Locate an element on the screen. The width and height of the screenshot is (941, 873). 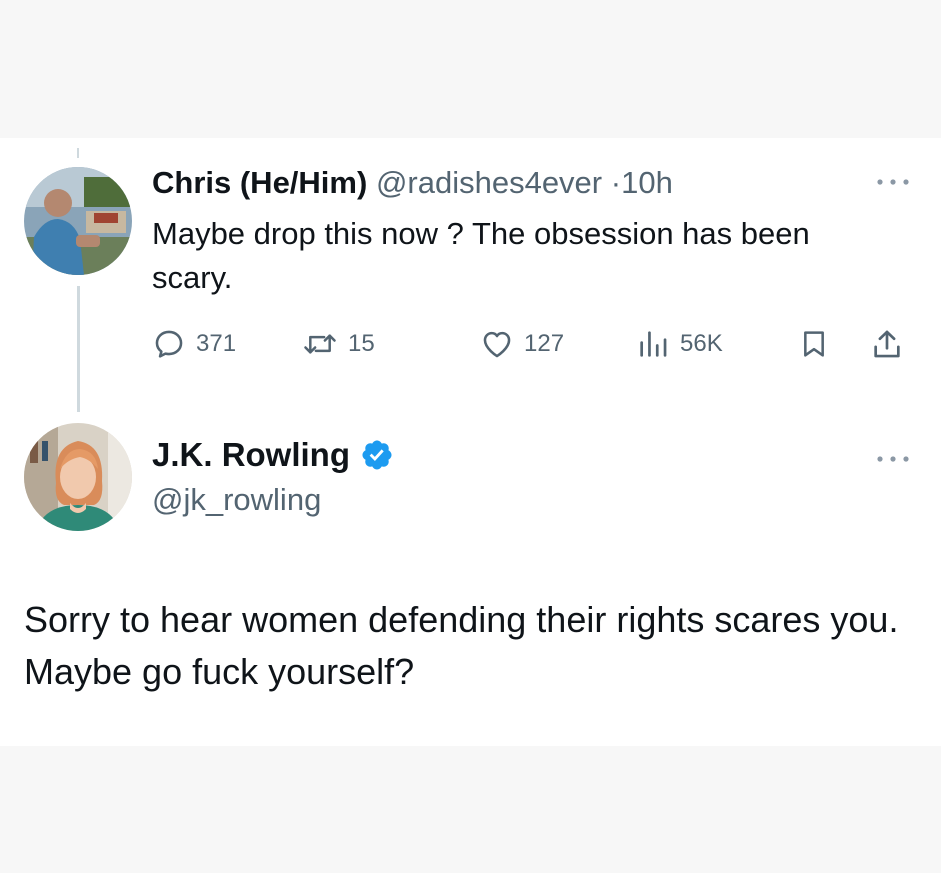
reply-header: Chris (He/Him) @radishes4ever ·10h is located at coordinates (412, 183).